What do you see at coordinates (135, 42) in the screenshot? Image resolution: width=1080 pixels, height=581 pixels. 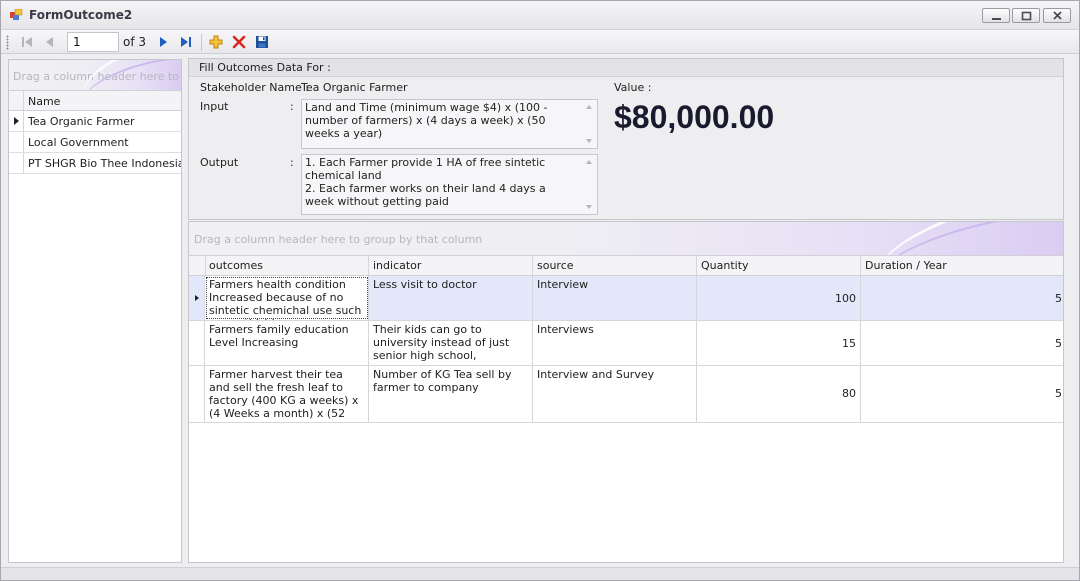 I see `record-count-label: of 3` at bounding box center [135, 42].